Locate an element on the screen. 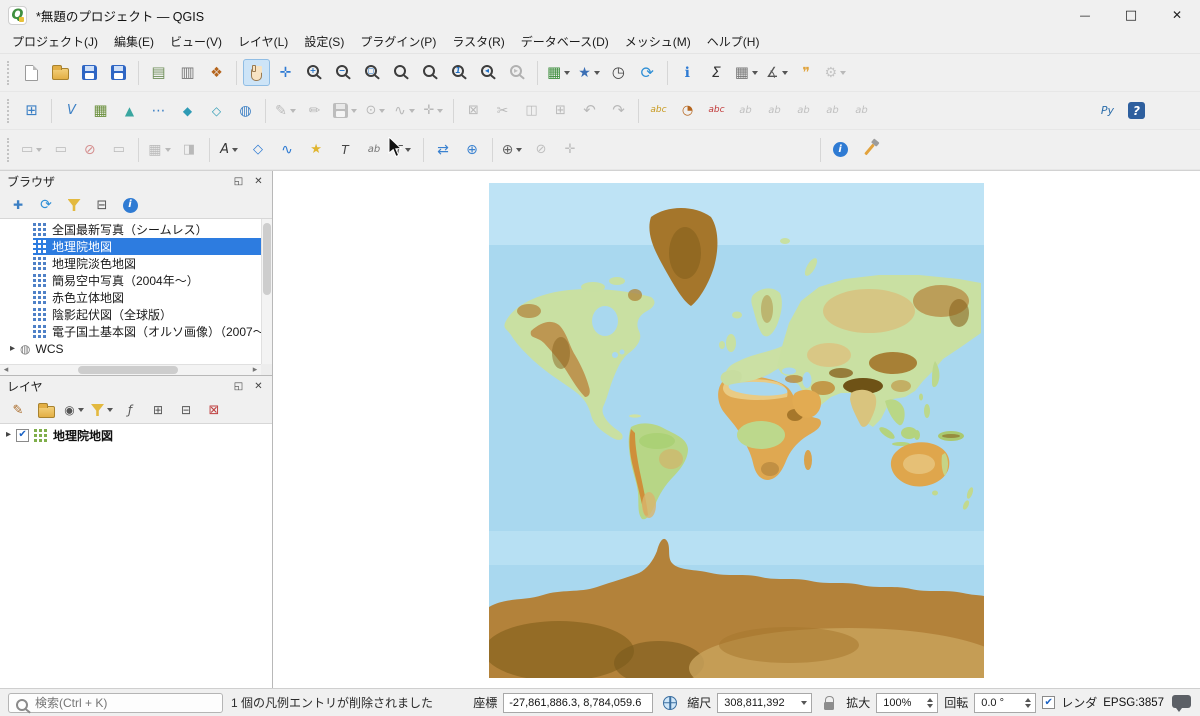 Image resolution: width=1200 pixels, height=716 pixels. label-visibility-button: ✛ is located at coordinates (570, 149).